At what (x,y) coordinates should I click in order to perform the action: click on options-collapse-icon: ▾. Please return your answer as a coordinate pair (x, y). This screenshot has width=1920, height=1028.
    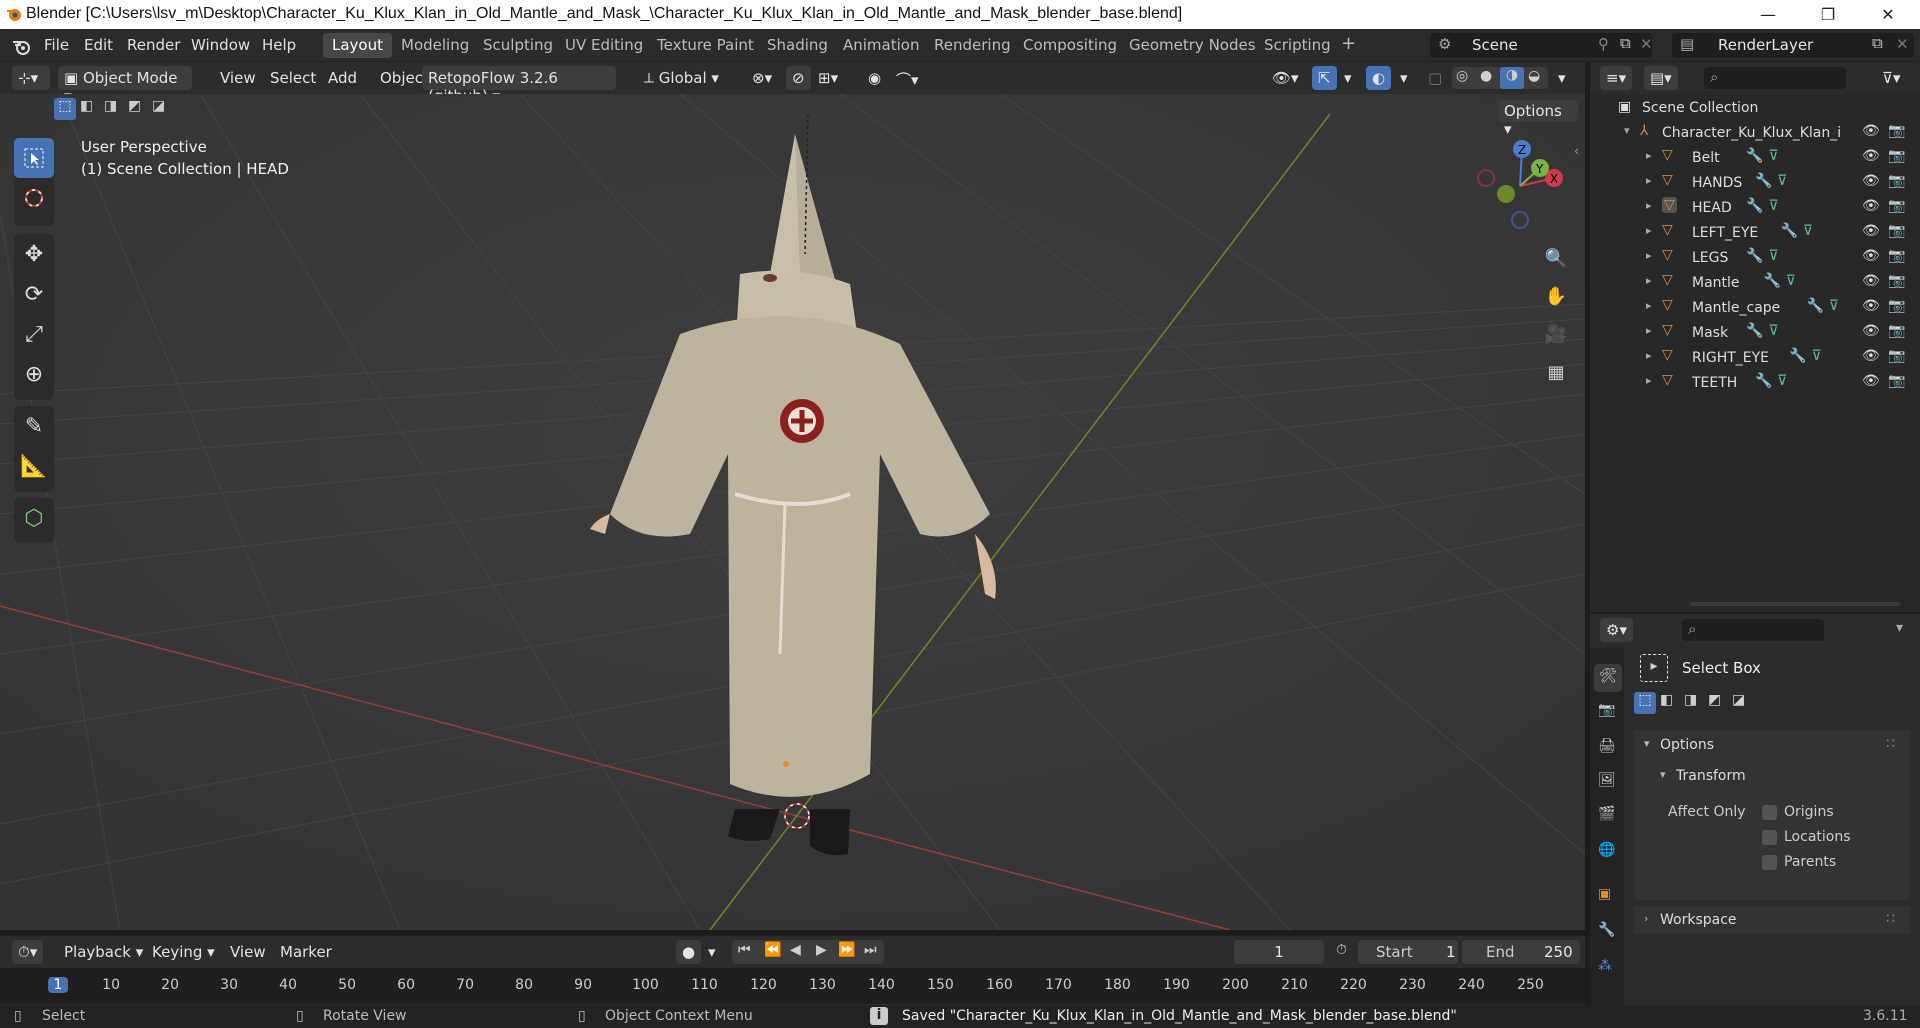
    Looking at the image, I should click on (1647, 743).